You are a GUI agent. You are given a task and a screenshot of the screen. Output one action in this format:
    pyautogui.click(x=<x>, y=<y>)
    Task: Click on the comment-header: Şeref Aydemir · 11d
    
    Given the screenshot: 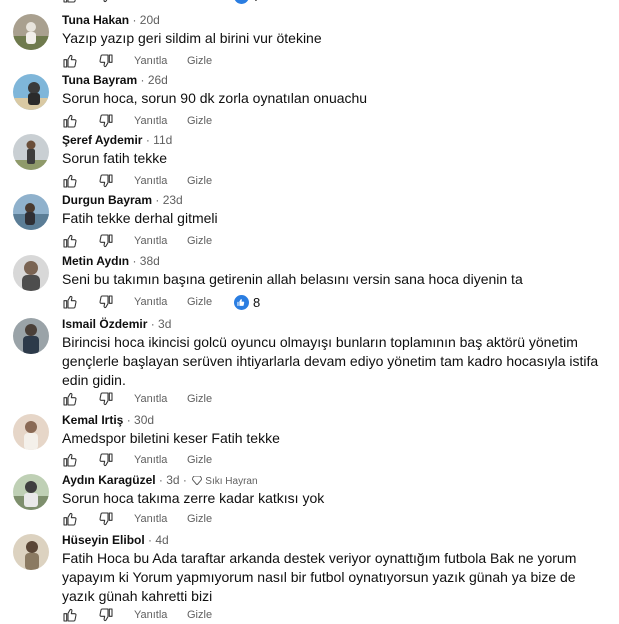 What is the action you would take?
    pyautogui.click(x=117, y=140)
    